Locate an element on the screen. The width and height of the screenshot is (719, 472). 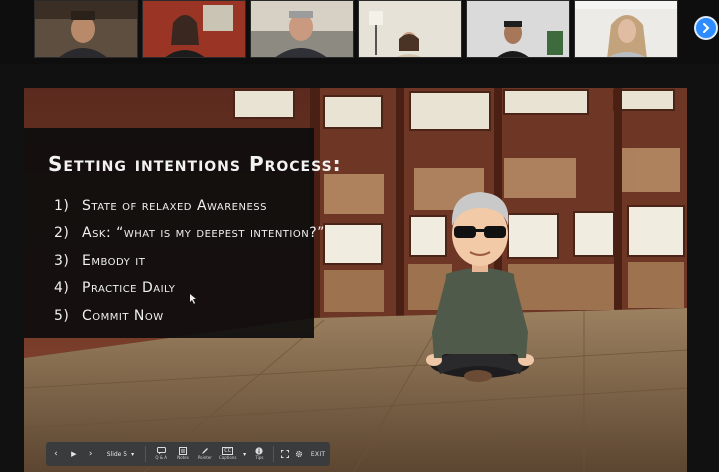
qa-label: Q & A is located at coordinates (161, 457).